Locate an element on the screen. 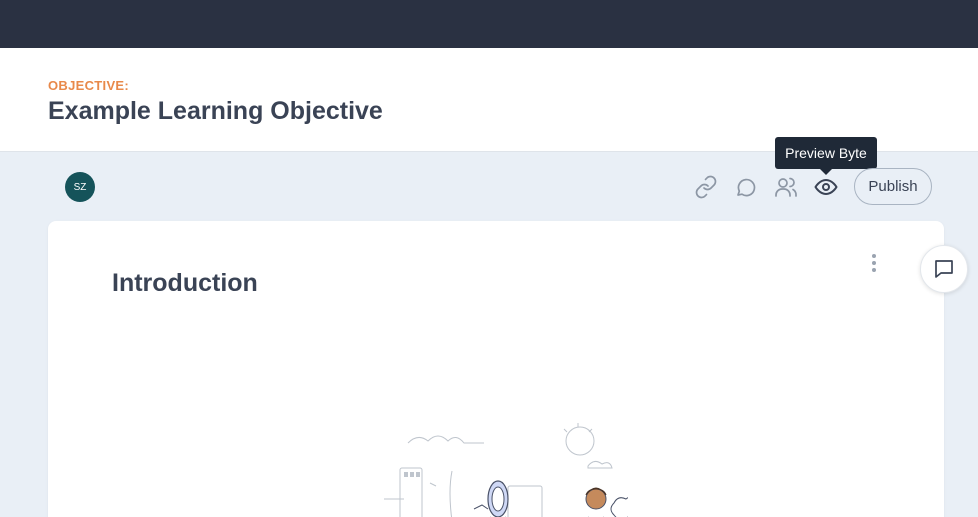 Image resolution: width=978 pixels, height=517 pixels. section-title: Introduction is located at coordinates (185, 283).